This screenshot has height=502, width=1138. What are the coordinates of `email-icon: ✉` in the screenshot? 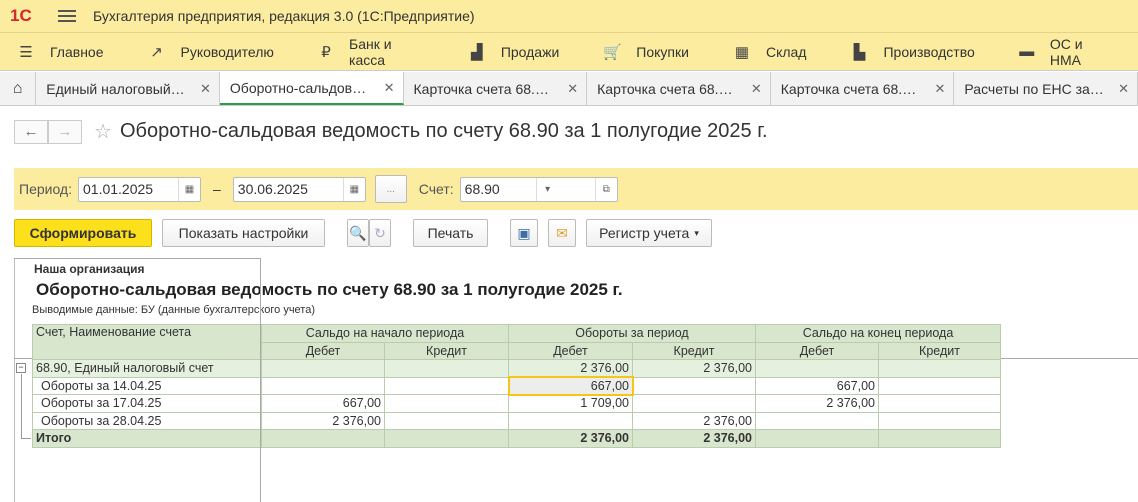 It's located at (562, 233).